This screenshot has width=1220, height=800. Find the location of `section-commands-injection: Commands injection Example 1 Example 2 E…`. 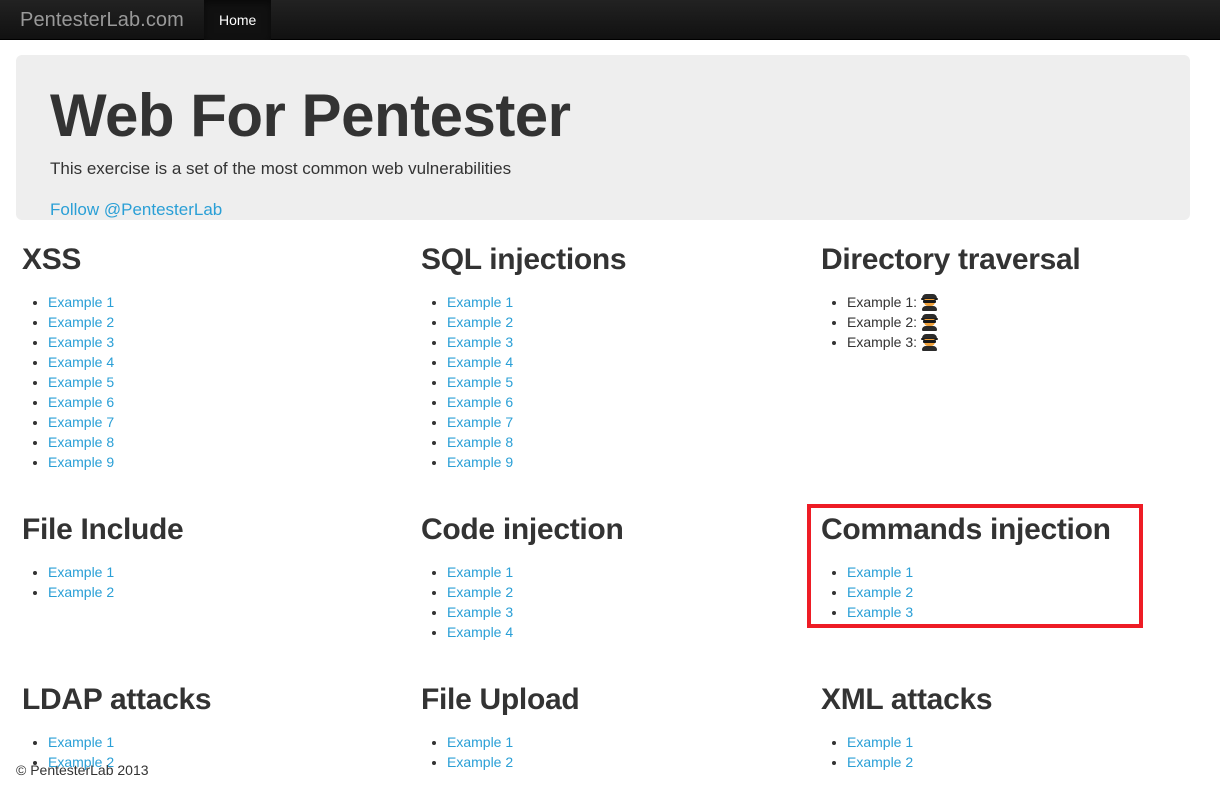

section-commands-injection: Commands injection Example 1 Example 2 E… is located at coordinates (1006, 566).